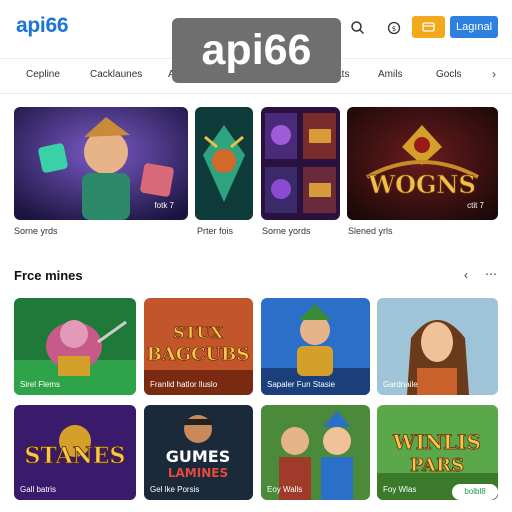  What do you see at coordinates (494, 74) in the screenshot?
I see `chevron-right-icon: ›` at bounding box center [494, 74].